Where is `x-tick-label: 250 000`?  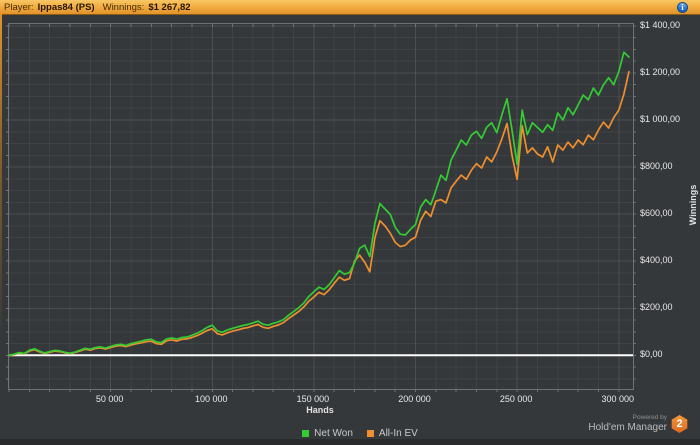 x-tick-label: 250 000 is located at coordinates (516, 399).